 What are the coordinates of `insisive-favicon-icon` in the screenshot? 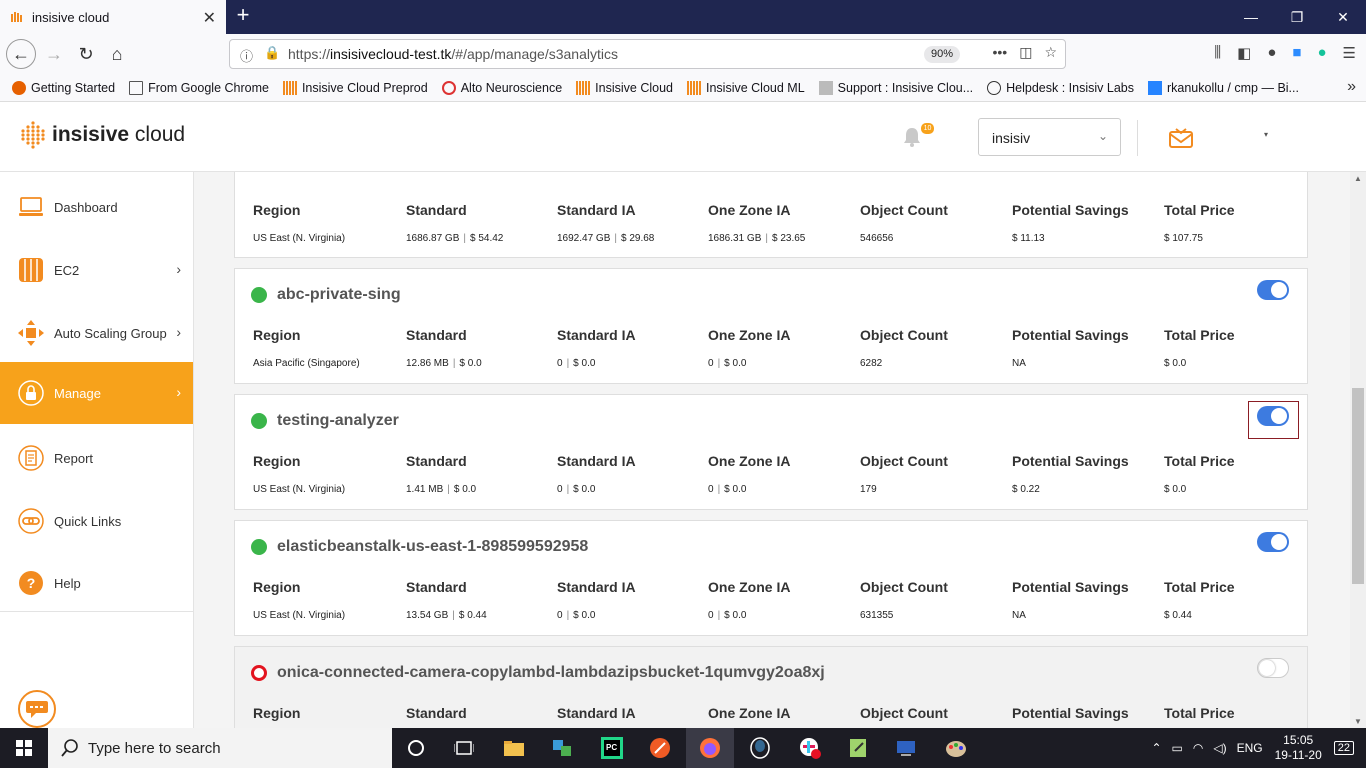 It's located at (16, 17).